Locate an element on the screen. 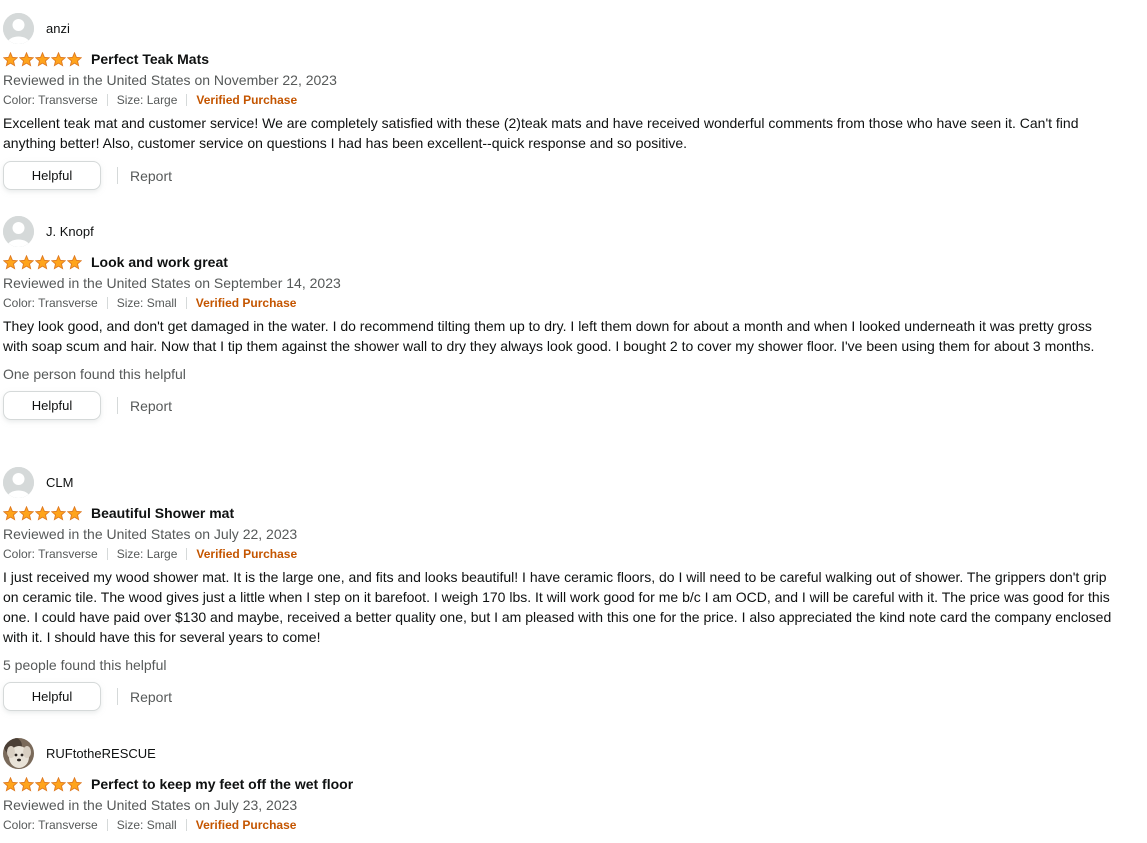  reviewer-name: CLM is located at coordinates (59, 482).